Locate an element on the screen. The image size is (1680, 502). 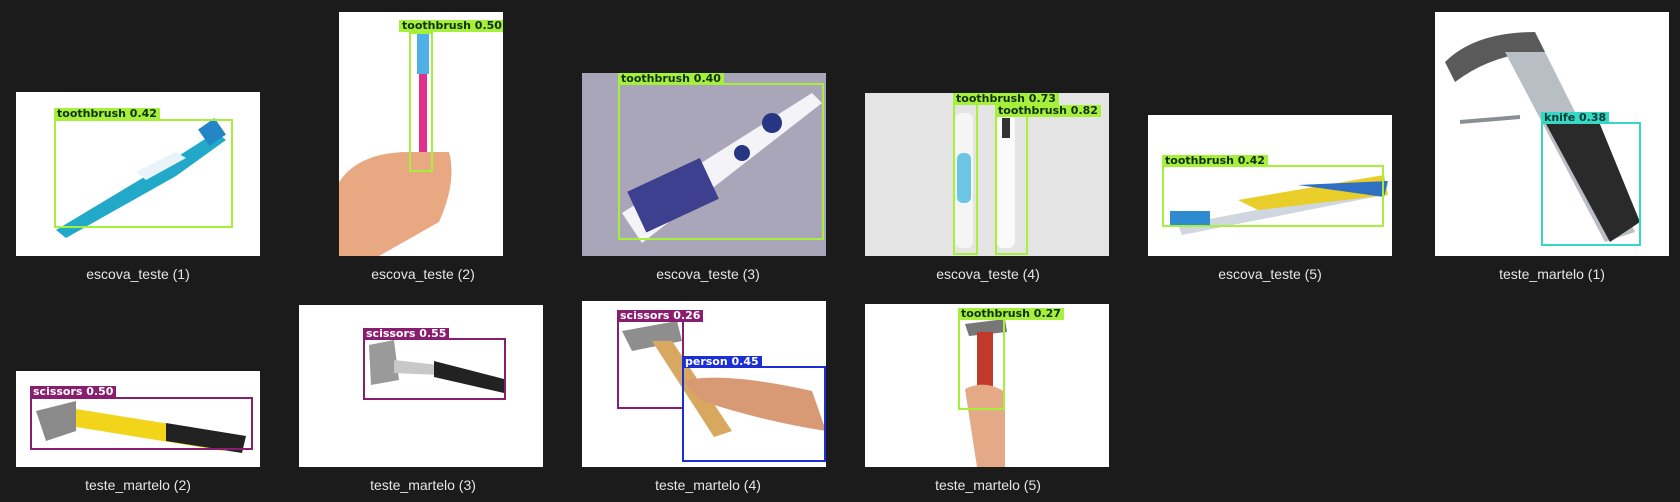
image-thumbnail: toothbrush 0.50 is located at coordinates (421, 134).